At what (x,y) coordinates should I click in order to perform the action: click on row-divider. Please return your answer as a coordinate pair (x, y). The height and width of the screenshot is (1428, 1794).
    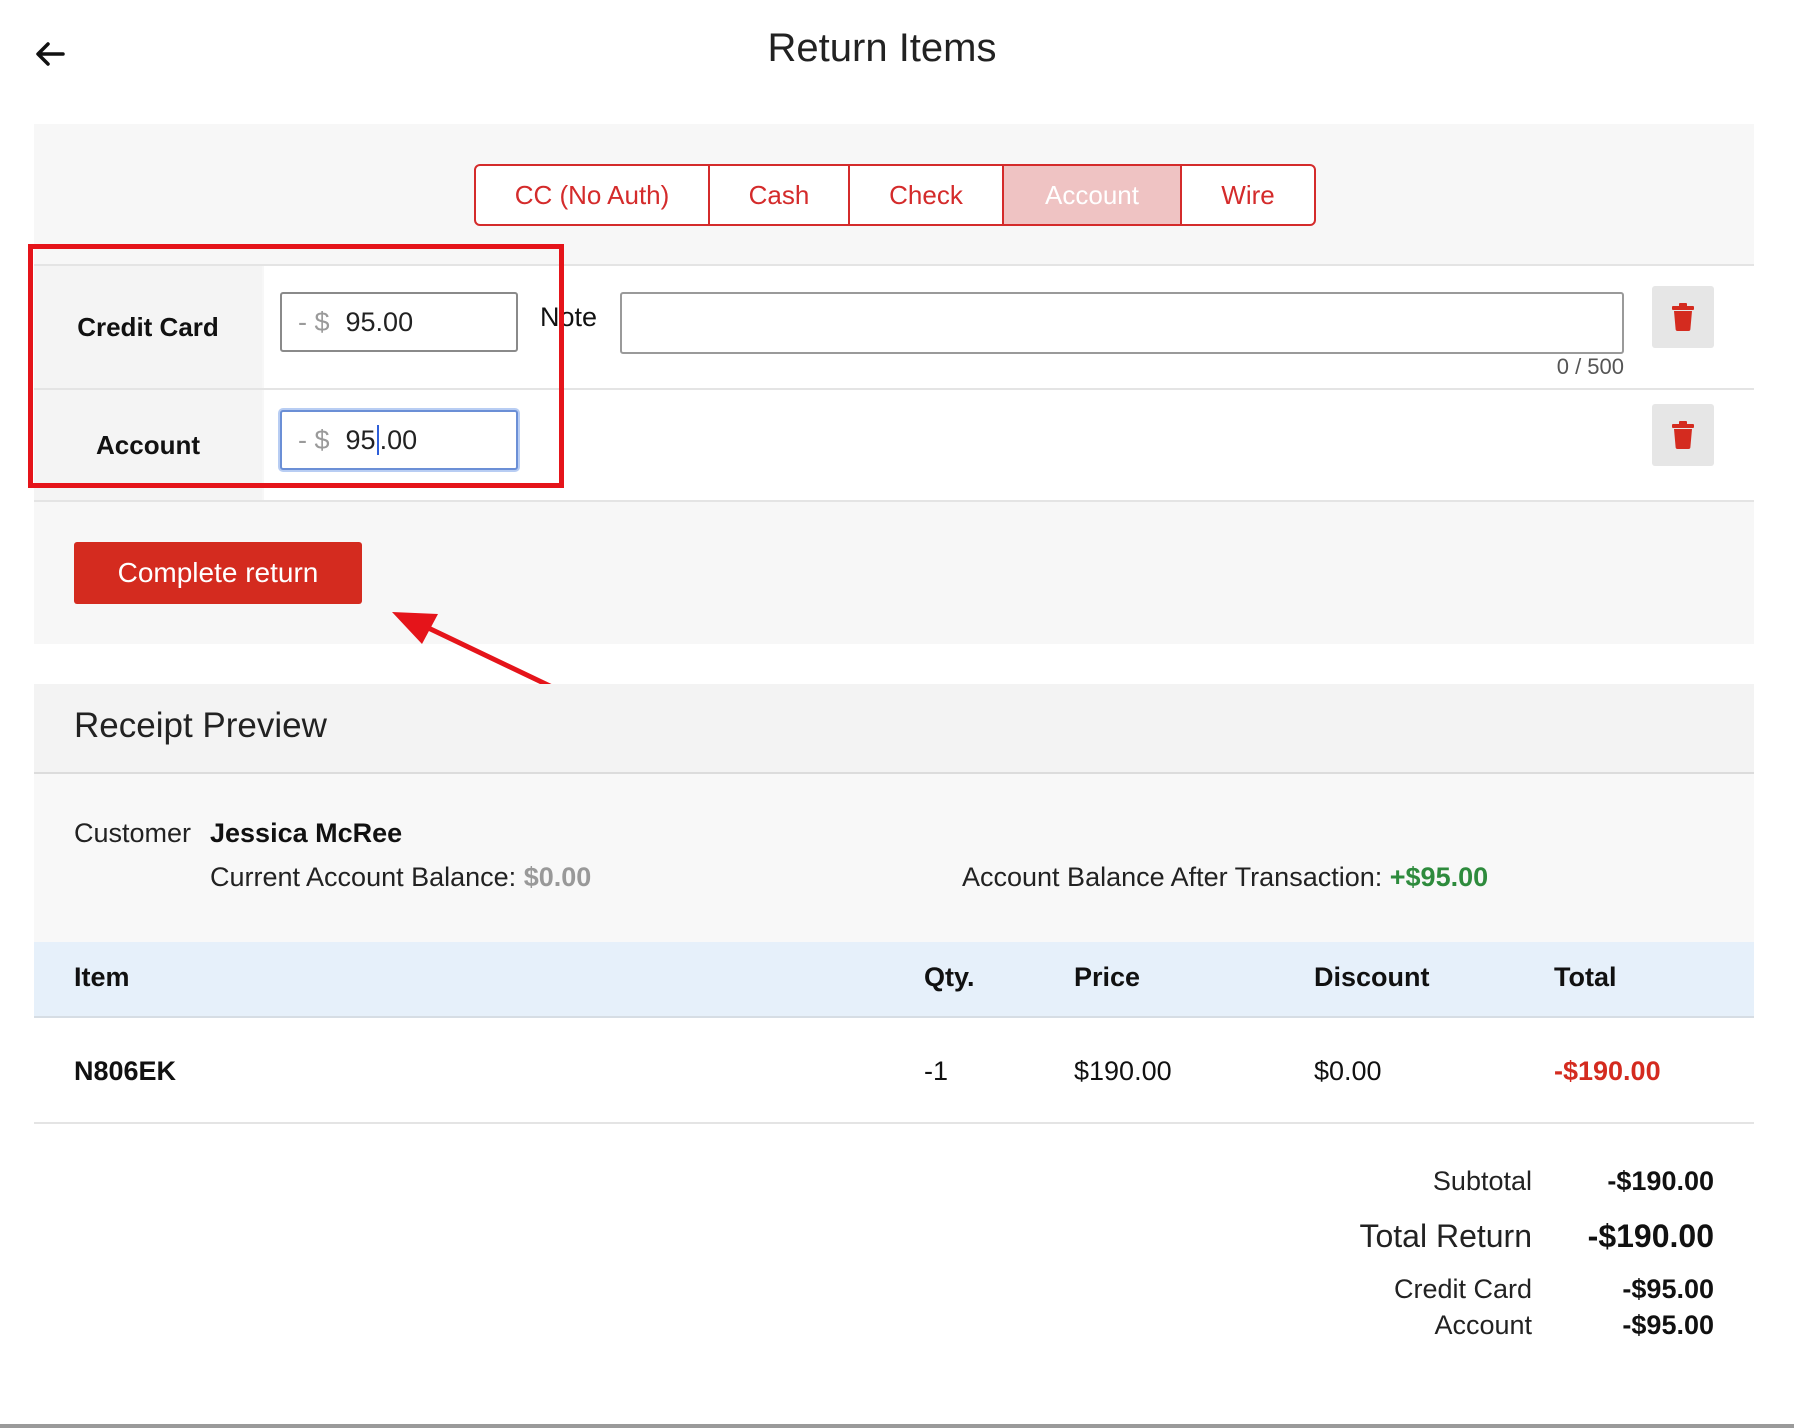
    Looking at the image, I should click on (894, 1123).